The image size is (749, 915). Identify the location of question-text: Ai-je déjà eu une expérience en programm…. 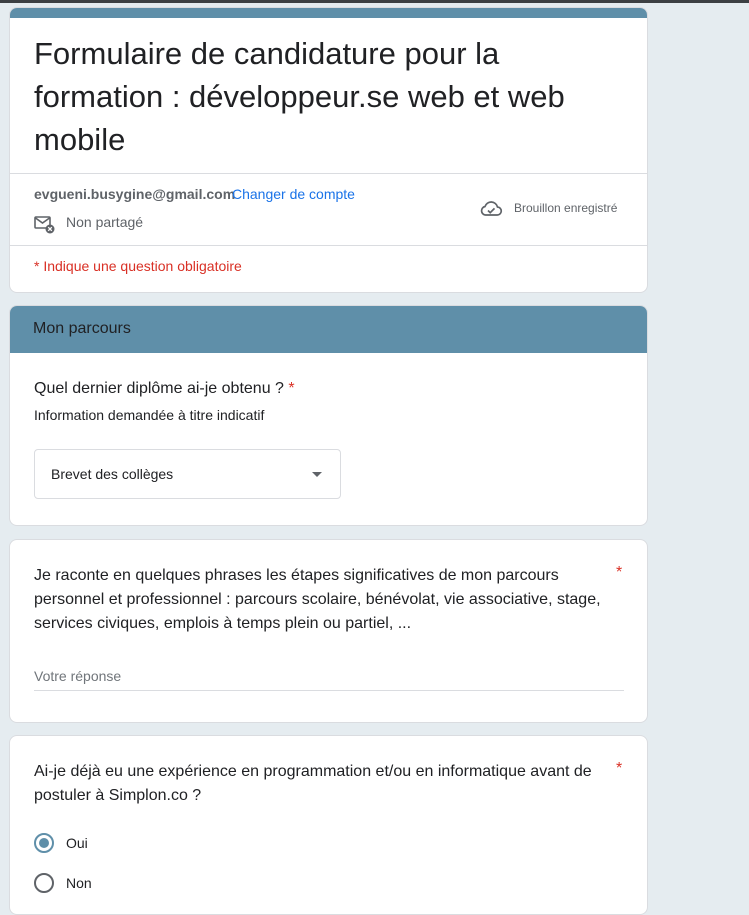
(313, 783).